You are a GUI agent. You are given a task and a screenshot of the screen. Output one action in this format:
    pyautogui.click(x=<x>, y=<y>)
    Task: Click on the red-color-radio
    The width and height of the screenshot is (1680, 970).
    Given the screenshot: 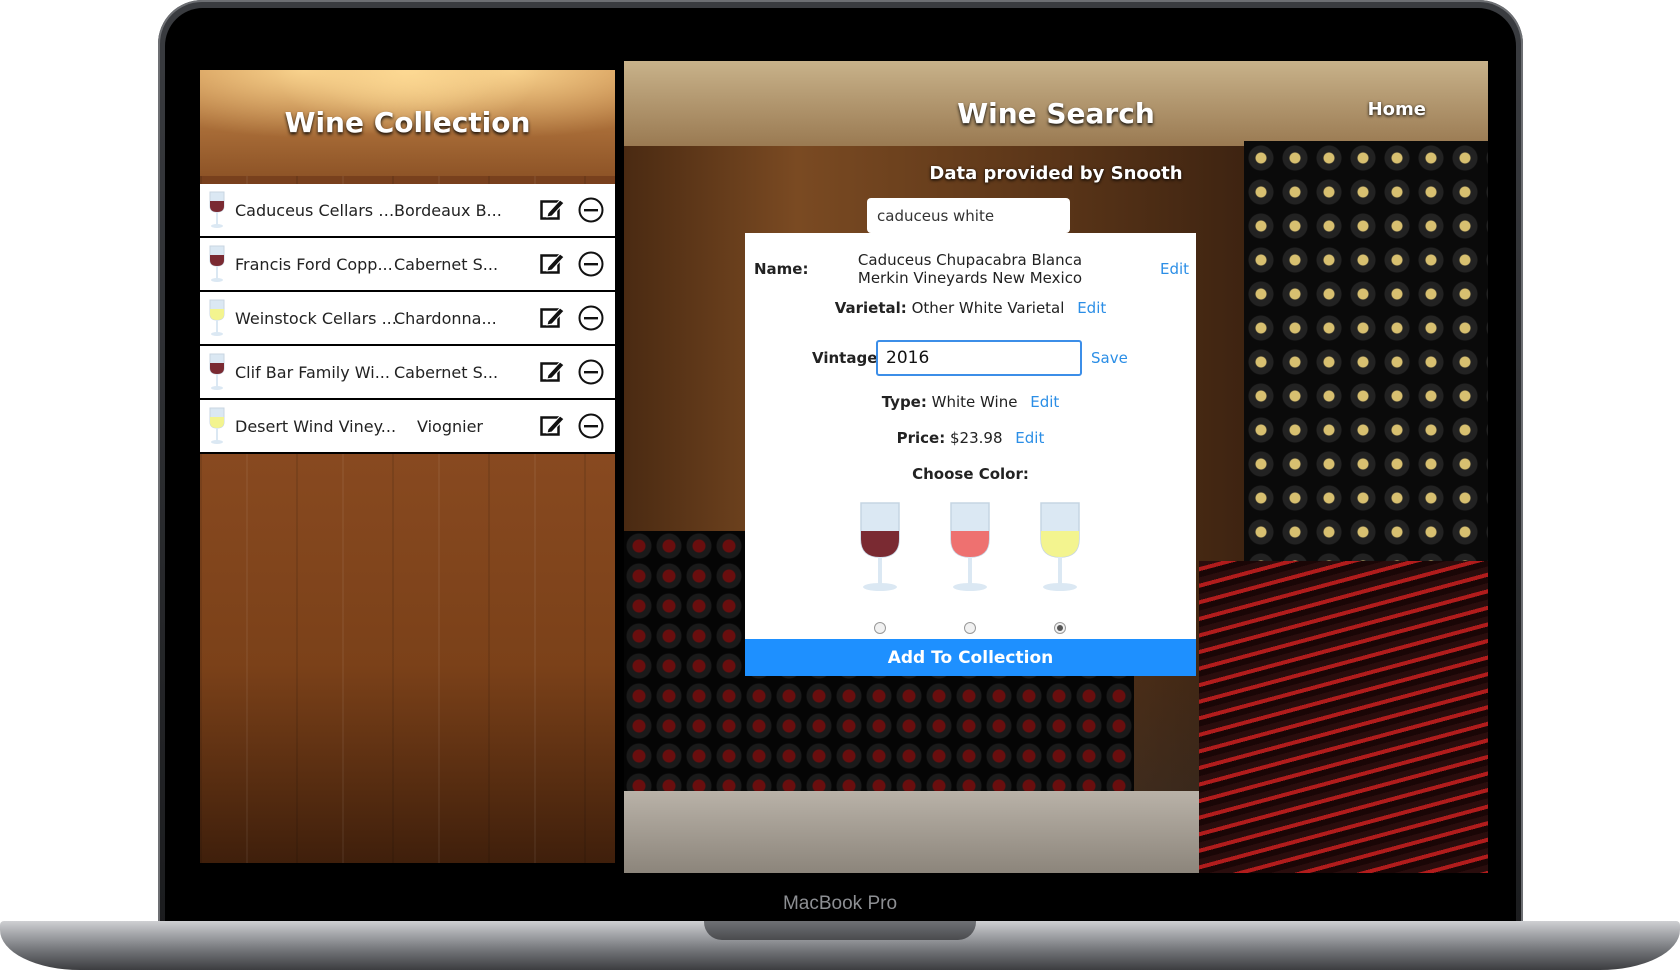 What is the action you would take?
    pyautogui.click(x=880, y=628)
    